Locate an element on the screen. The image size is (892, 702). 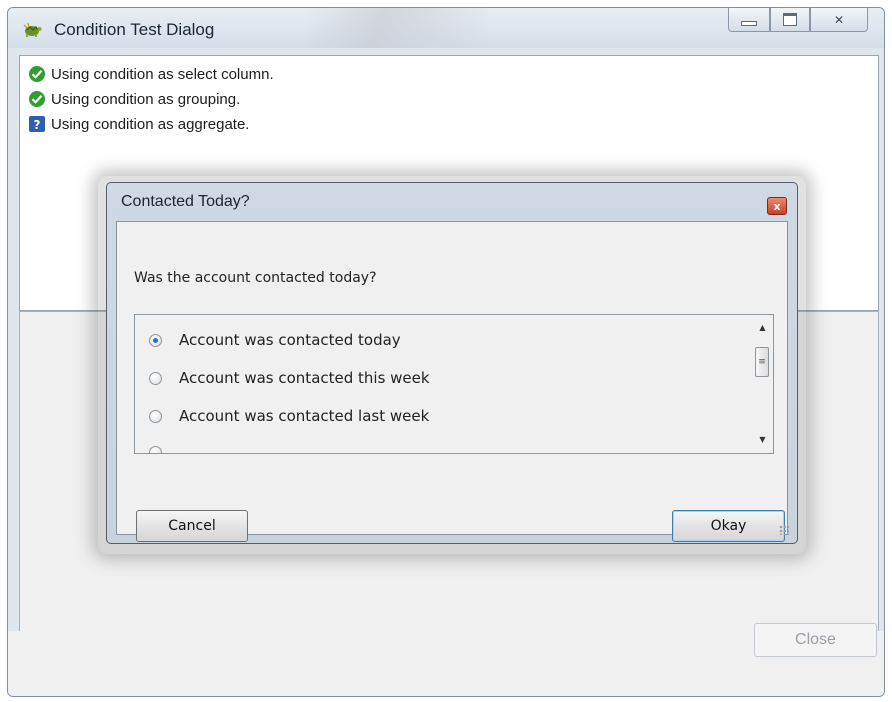
log-line-text: Using condition as aggregate. is located at coordinates (150, 124).